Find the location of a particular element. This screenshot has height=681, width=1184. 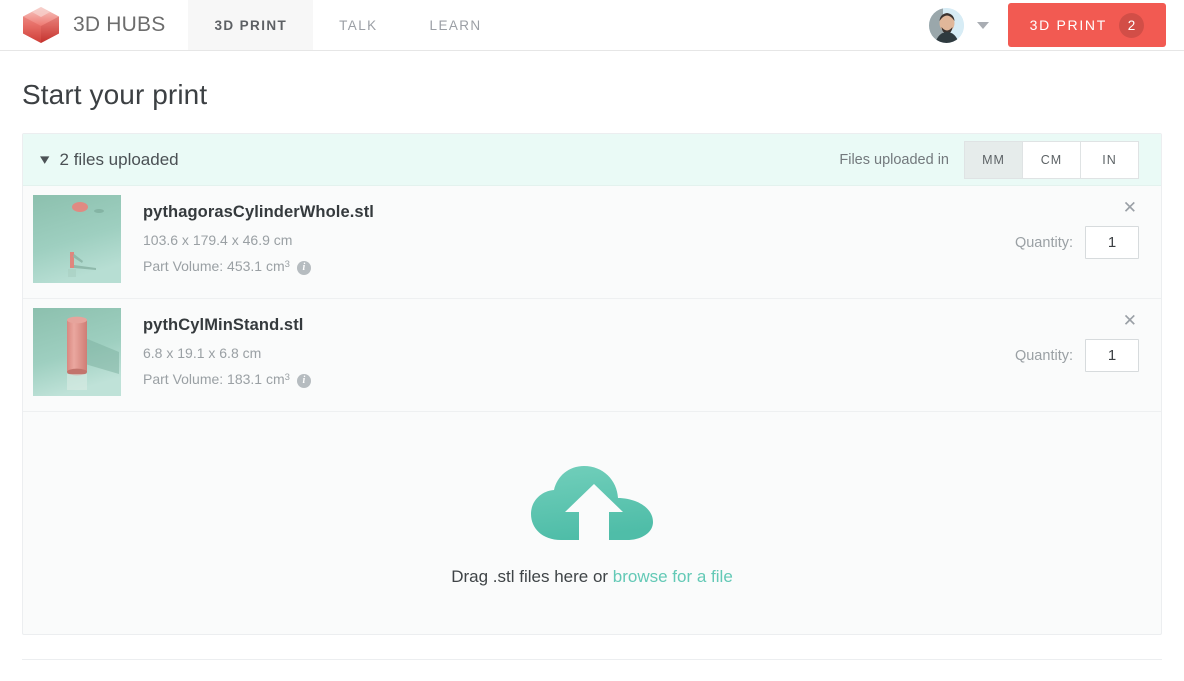

chevron-down-icon is located at coordinates (982, 25).